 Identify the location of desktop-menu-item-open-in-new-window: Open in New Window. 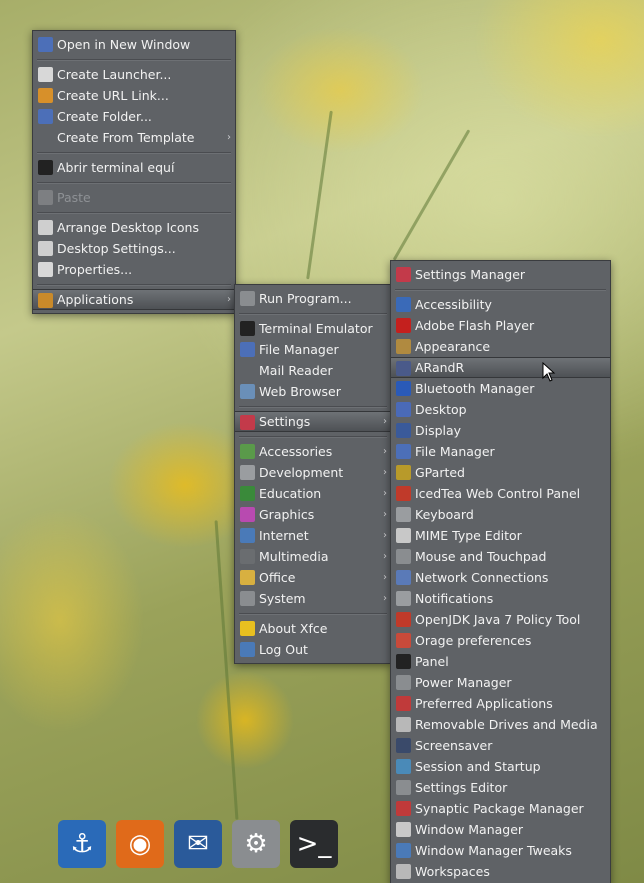
(134, 44).